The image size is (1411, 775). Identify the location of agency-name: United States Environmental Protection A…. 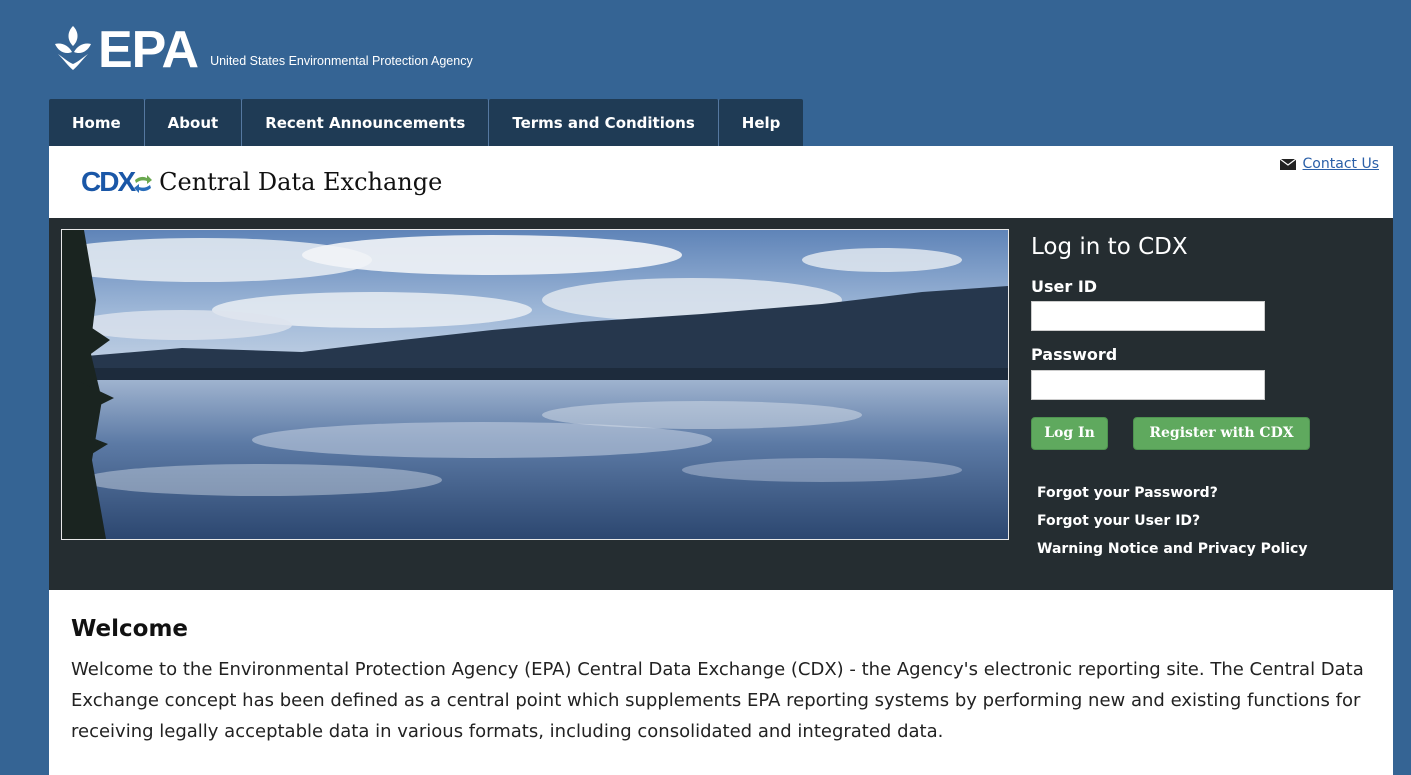
(341, 61).